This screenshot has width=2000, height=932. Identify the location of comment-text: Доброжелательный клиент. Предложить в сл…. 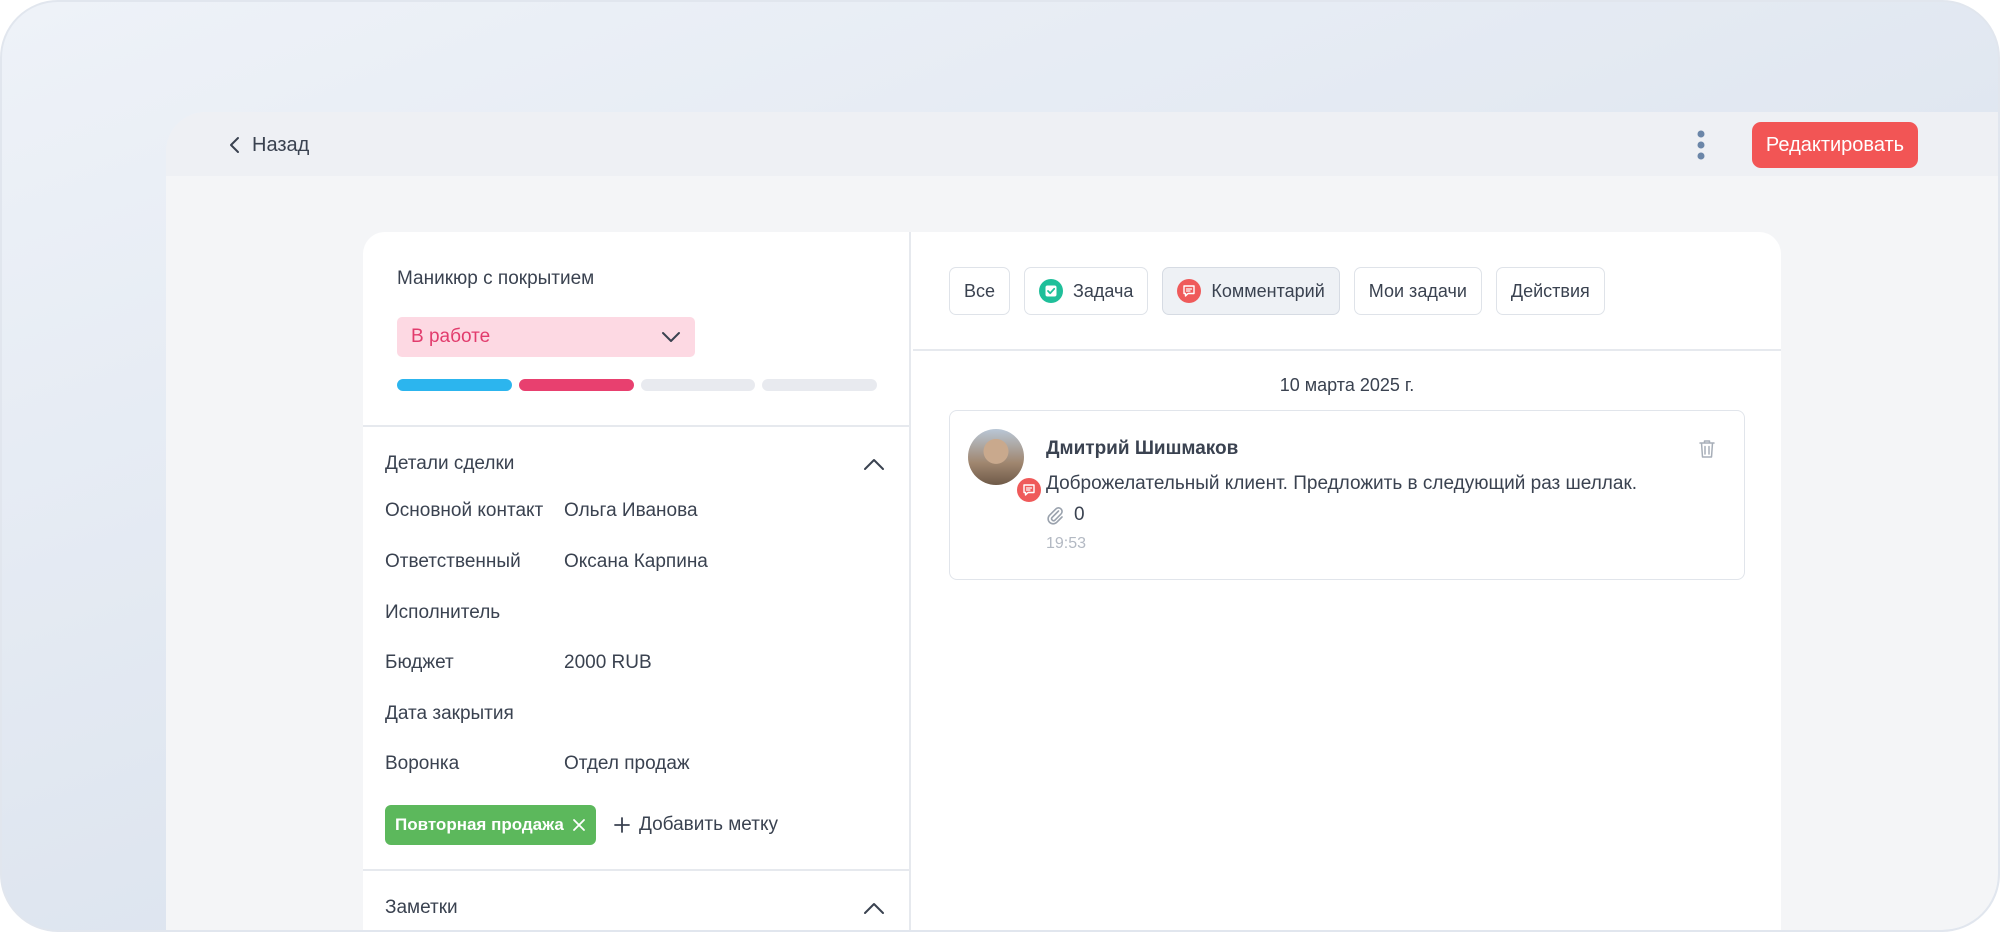
(1342, 483).